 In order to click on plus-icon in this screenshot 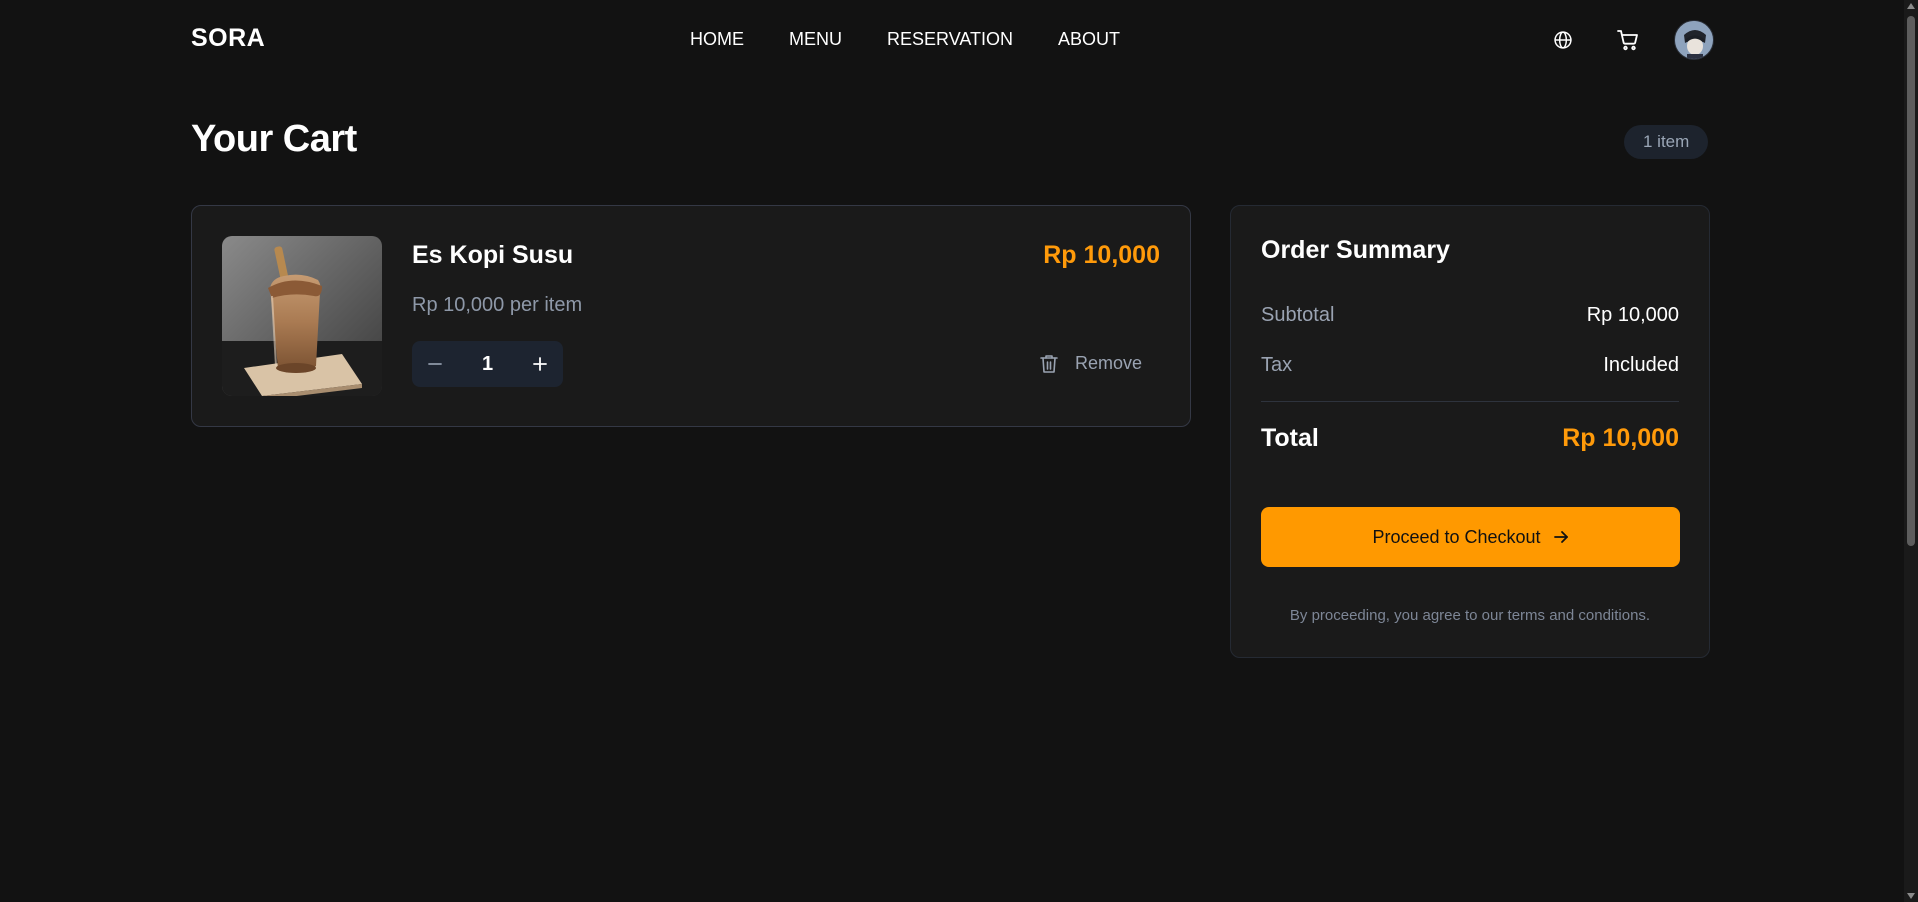, I will do `click(540, 364)`.